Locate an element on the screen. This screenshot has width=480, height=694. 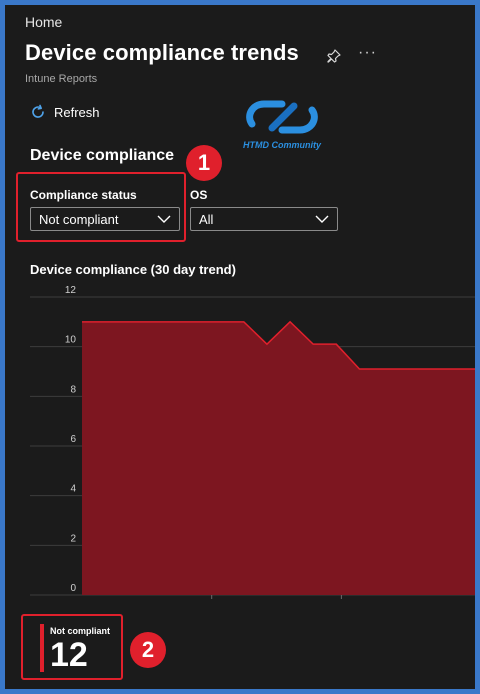
more-options-icon: ··· is located at coordinates (367, 53).